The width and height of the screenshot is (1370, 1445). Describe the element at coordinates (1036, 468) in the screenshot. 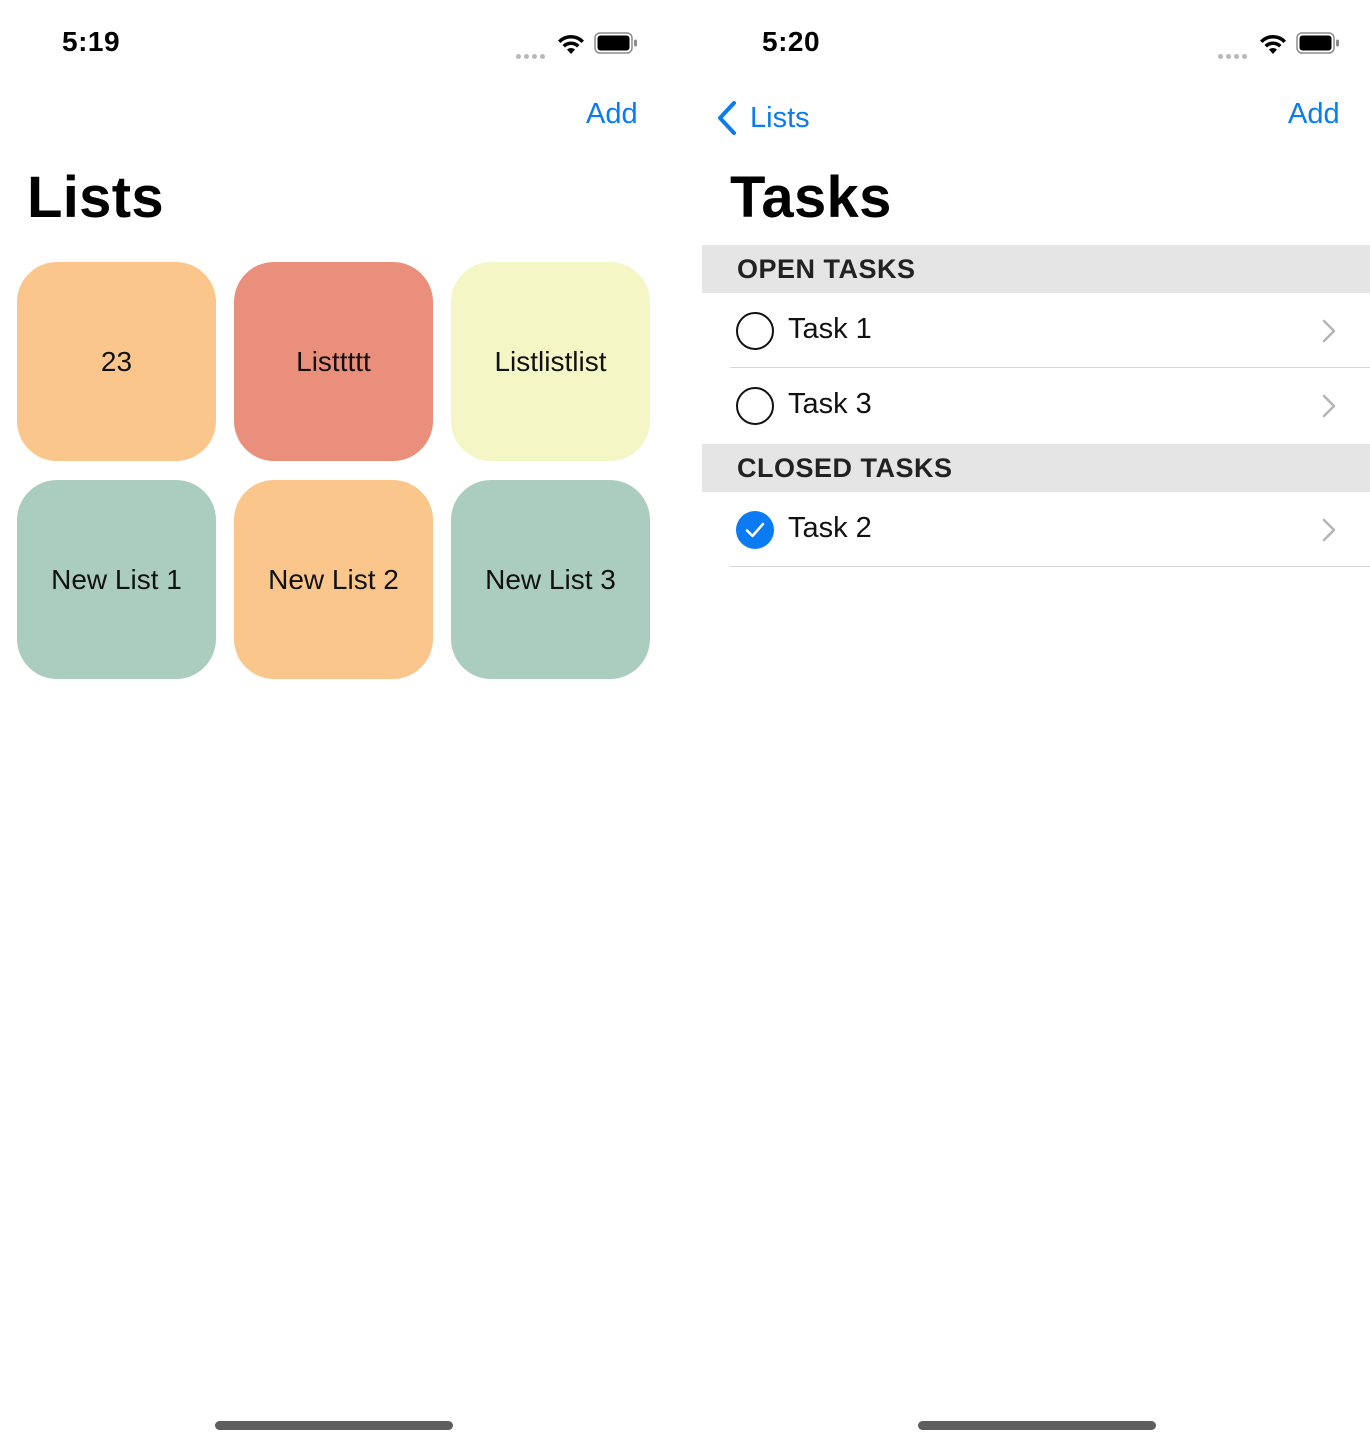

I see `section-header-closed: CLOSED TASKS` at that location.